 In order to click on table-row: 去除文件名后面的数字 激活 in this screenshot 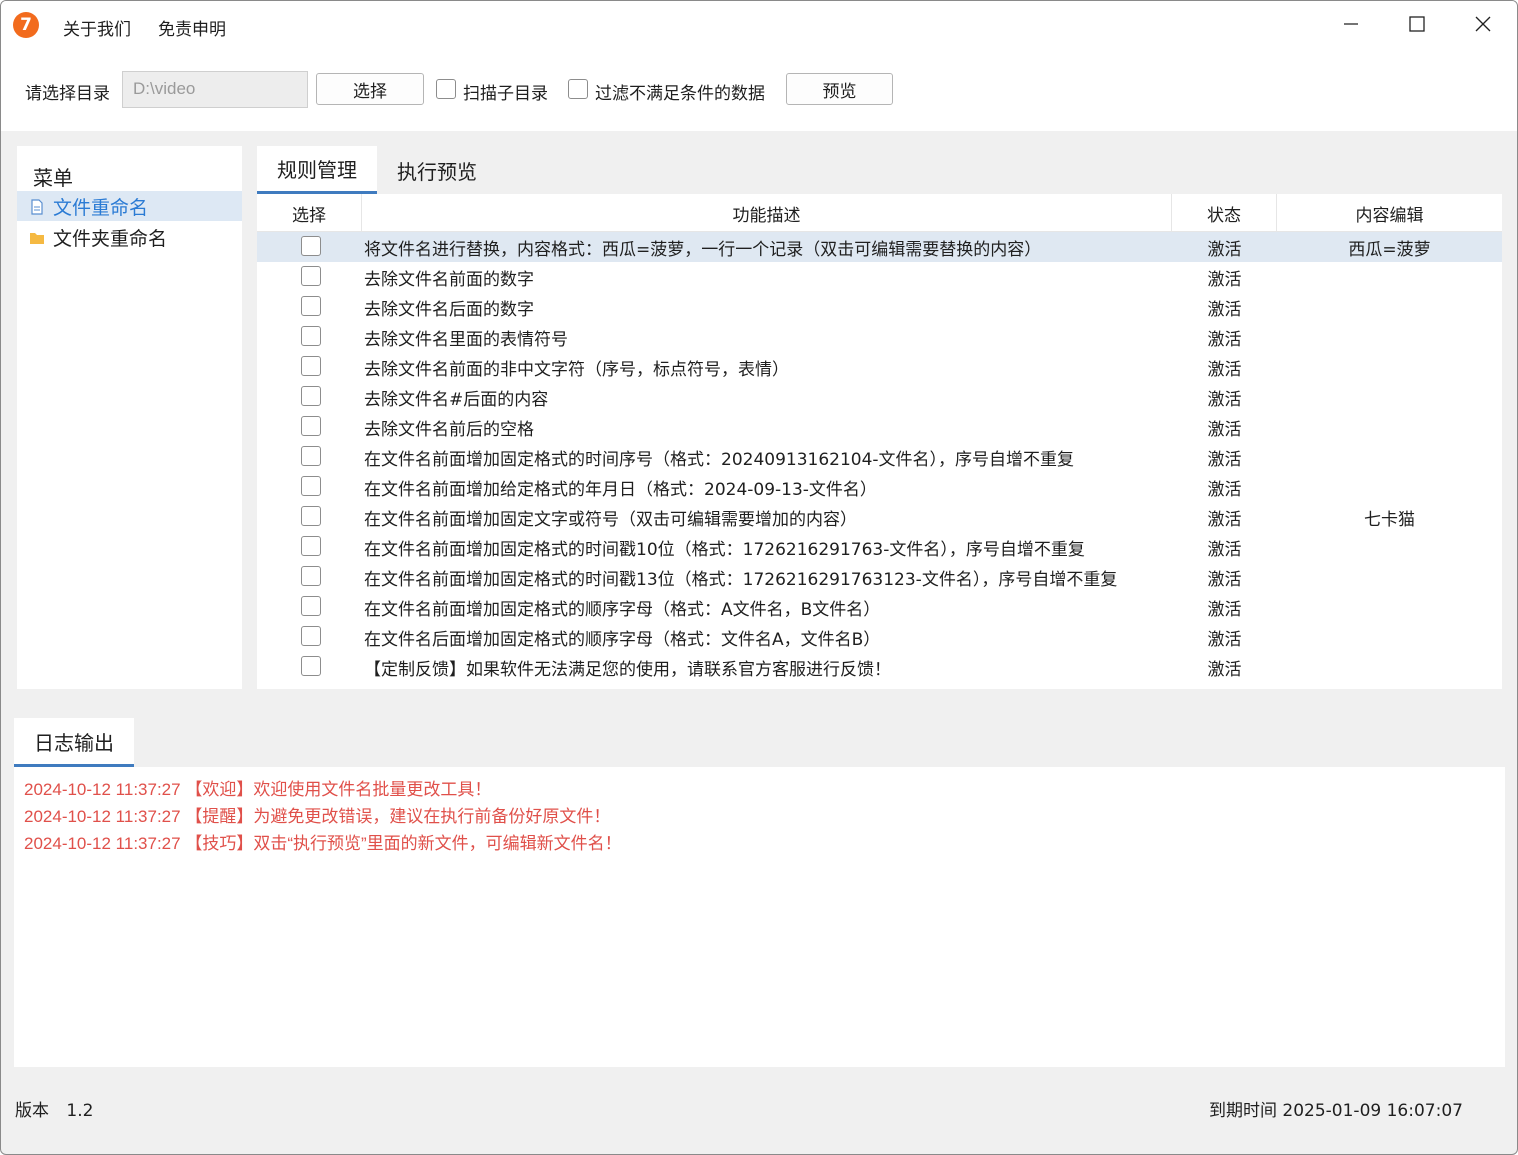, I will do `click(879, 307)`.